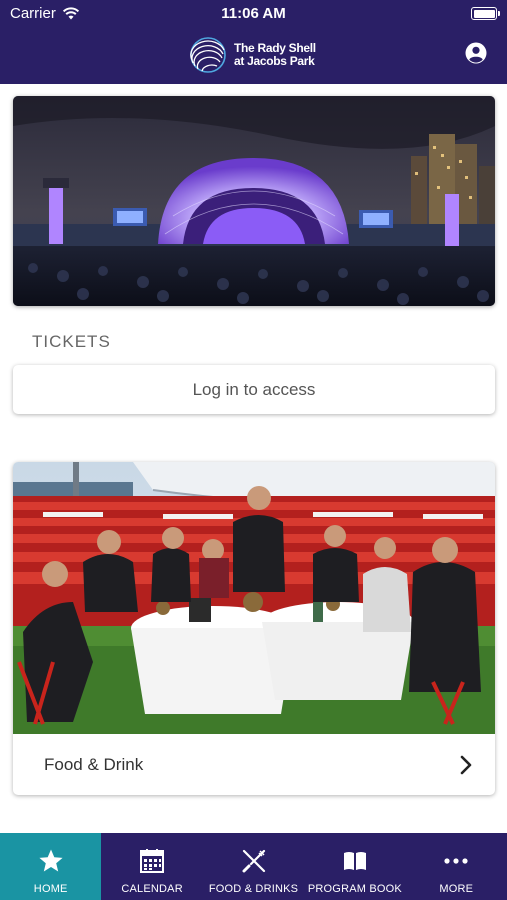 The image size is (507, 900). I want to click on tab-home: HOME, so click(51, 866).